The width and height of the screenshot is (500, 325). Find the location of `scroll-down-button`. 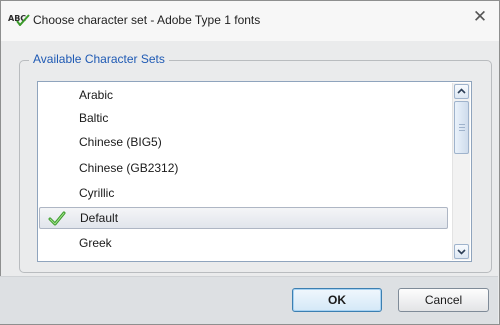

scroll-down-button is located at coordinates (461, 251).